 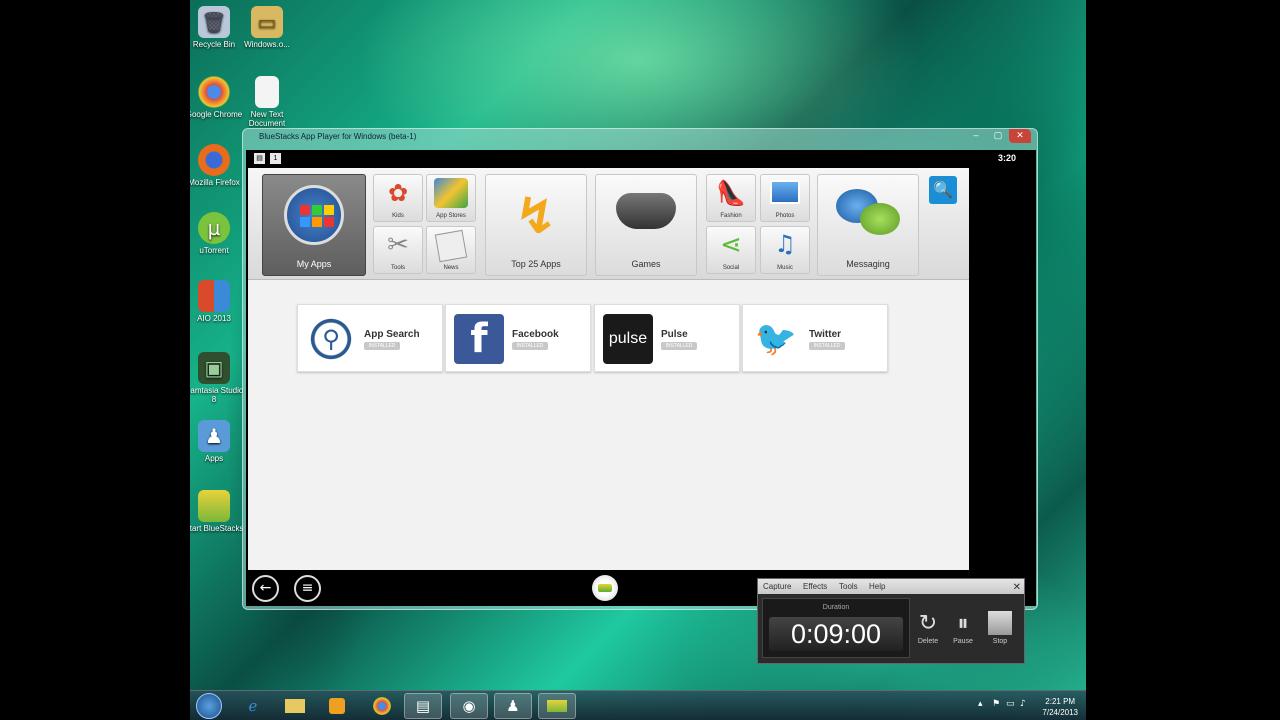 What do you see at coordinates (976, 136) in the screenshot?
I see `minimize-button: –` at bounding box center [976, 136].